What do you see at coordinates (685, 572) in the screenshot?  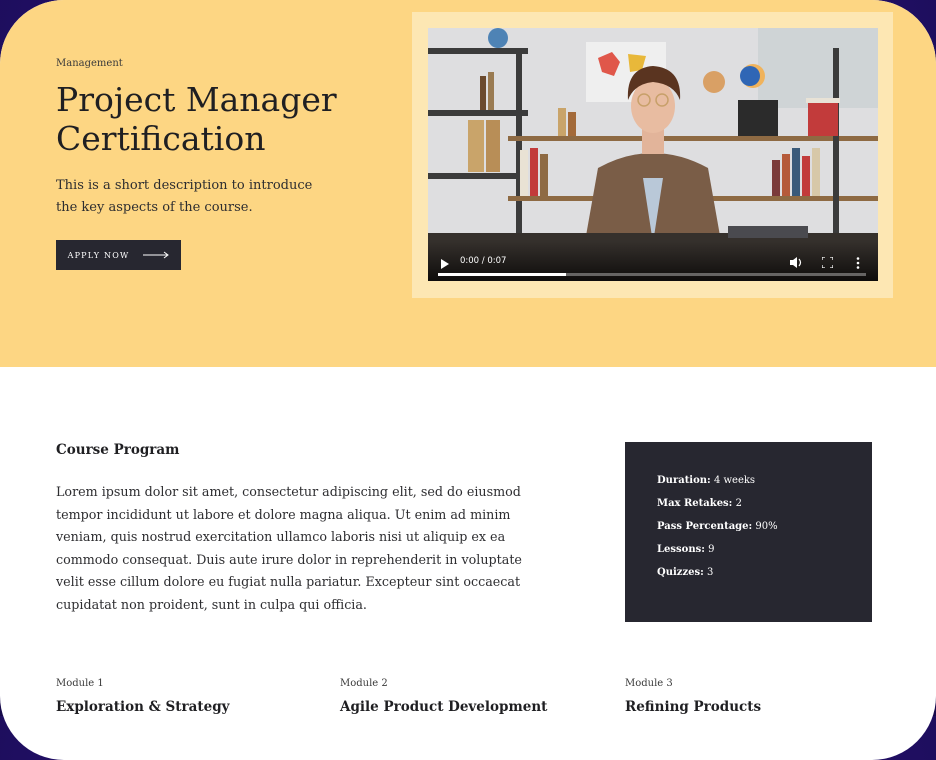 I see `stat-quizzes: Quizzes: 3` at bounding box center [685, 572].